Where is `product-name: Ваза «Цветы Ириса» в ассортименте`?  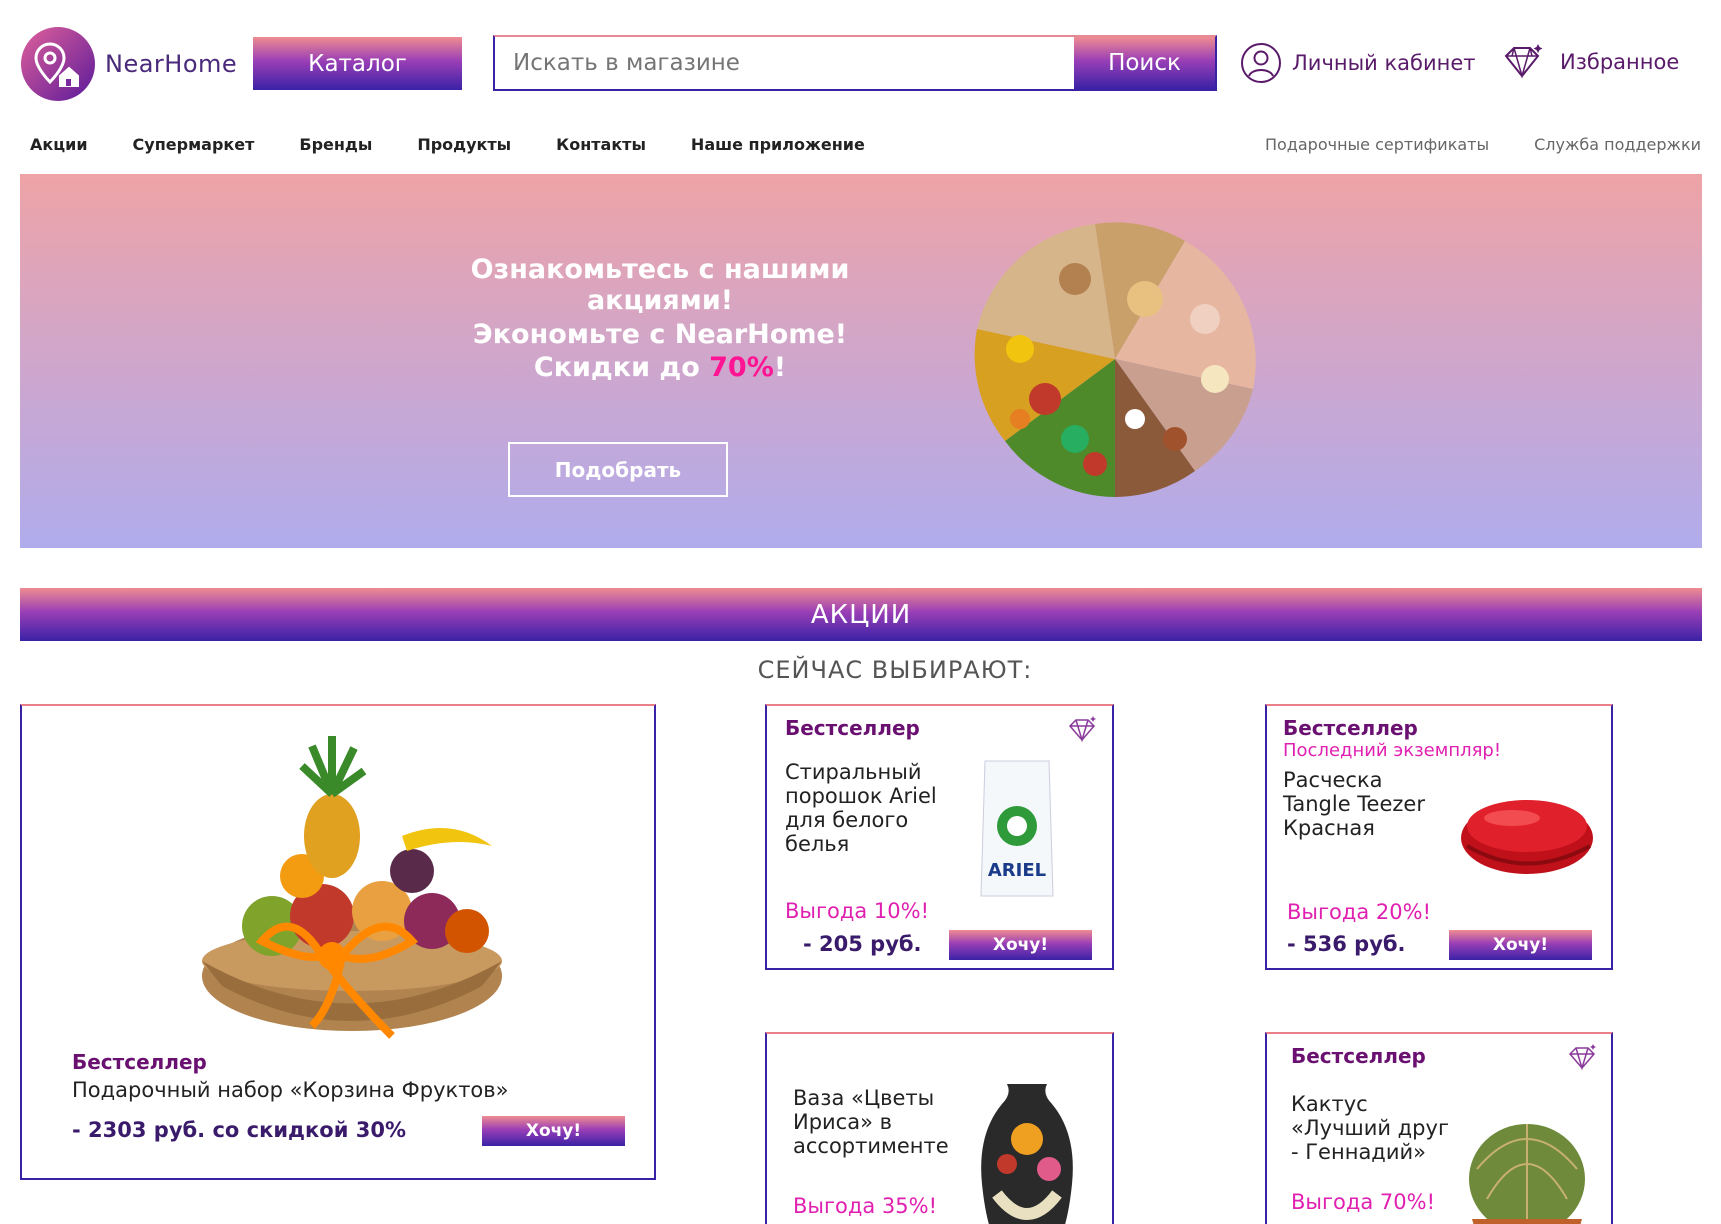
product-name: Ваза «Цветы Ириса» в ассортименте is located at coordinates (871, 1122).